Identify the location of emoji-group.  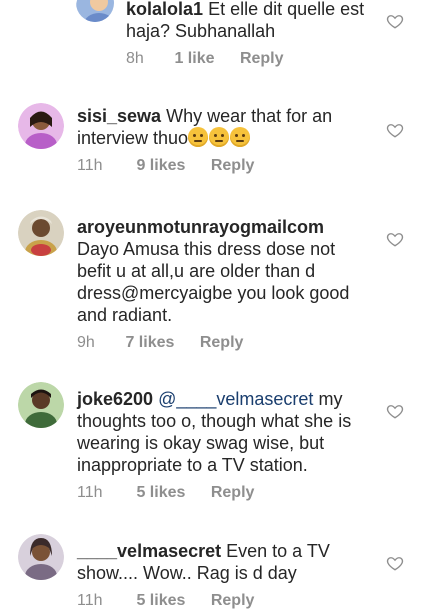
(219, 137).